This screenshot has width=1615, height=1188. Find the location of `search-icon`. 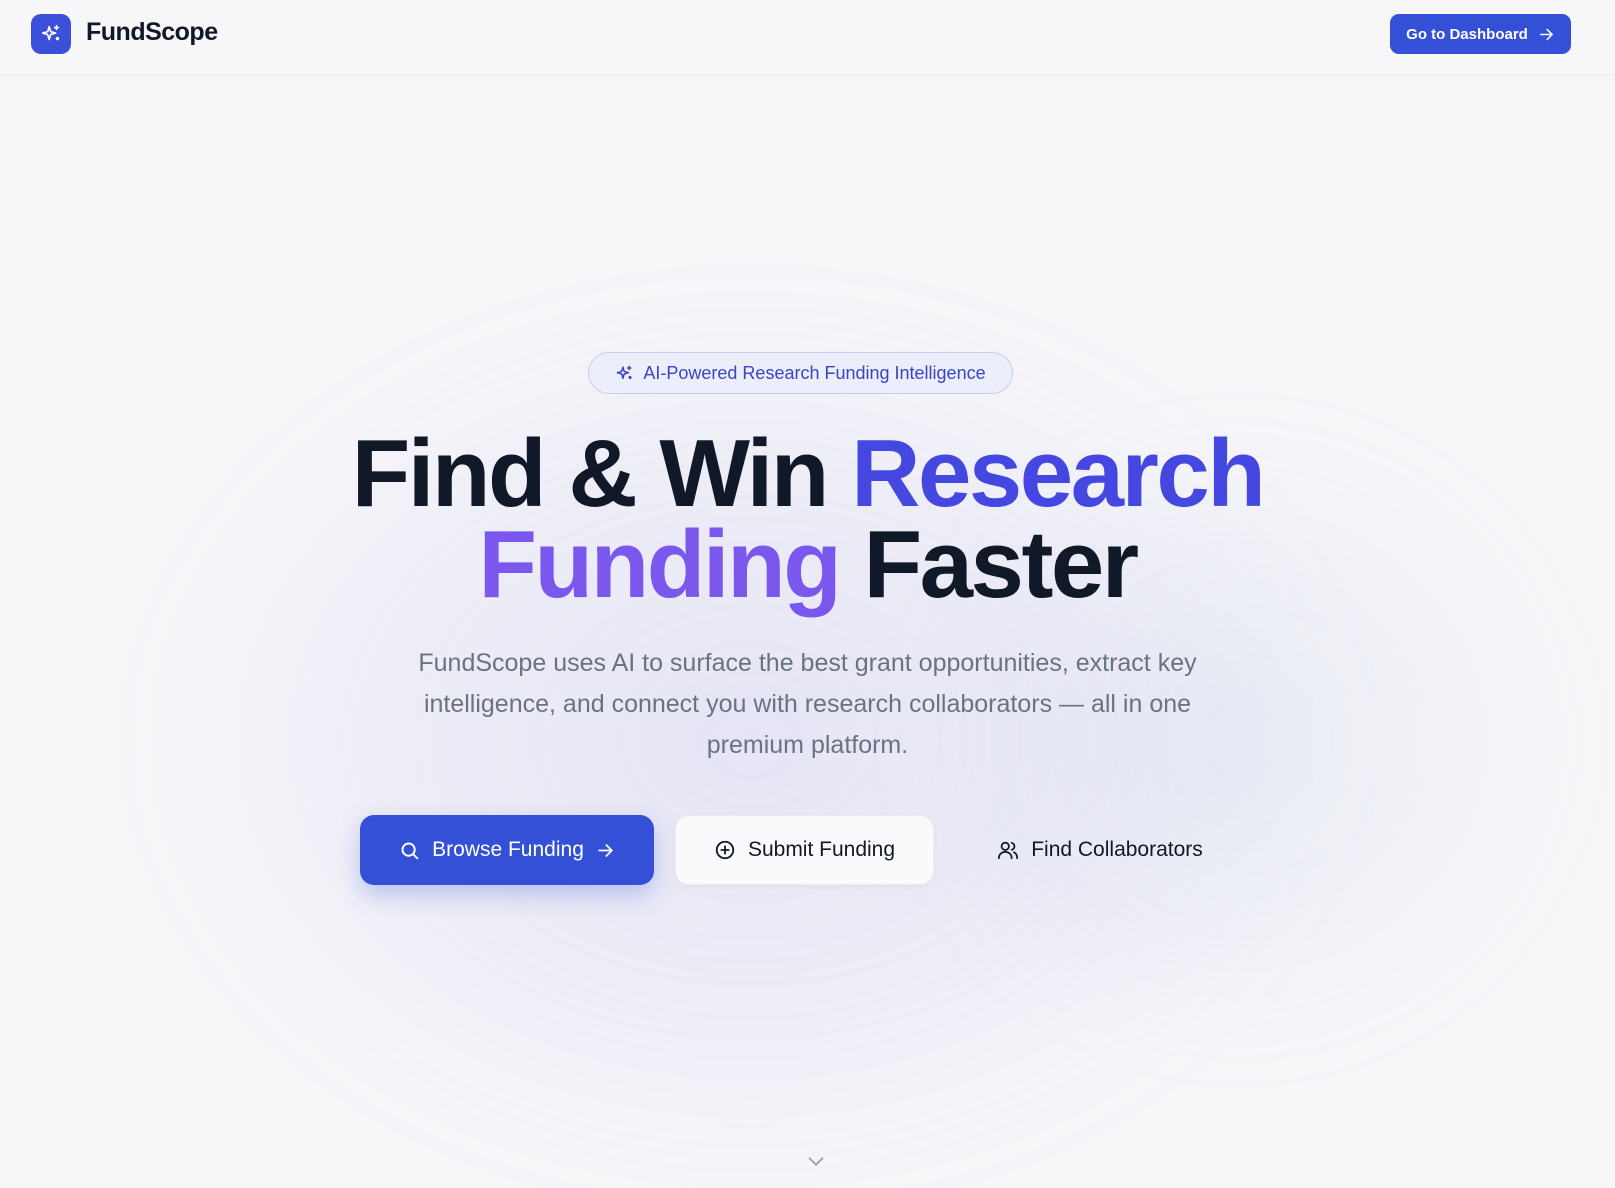

search-icon is located at coordinates (409, 850).